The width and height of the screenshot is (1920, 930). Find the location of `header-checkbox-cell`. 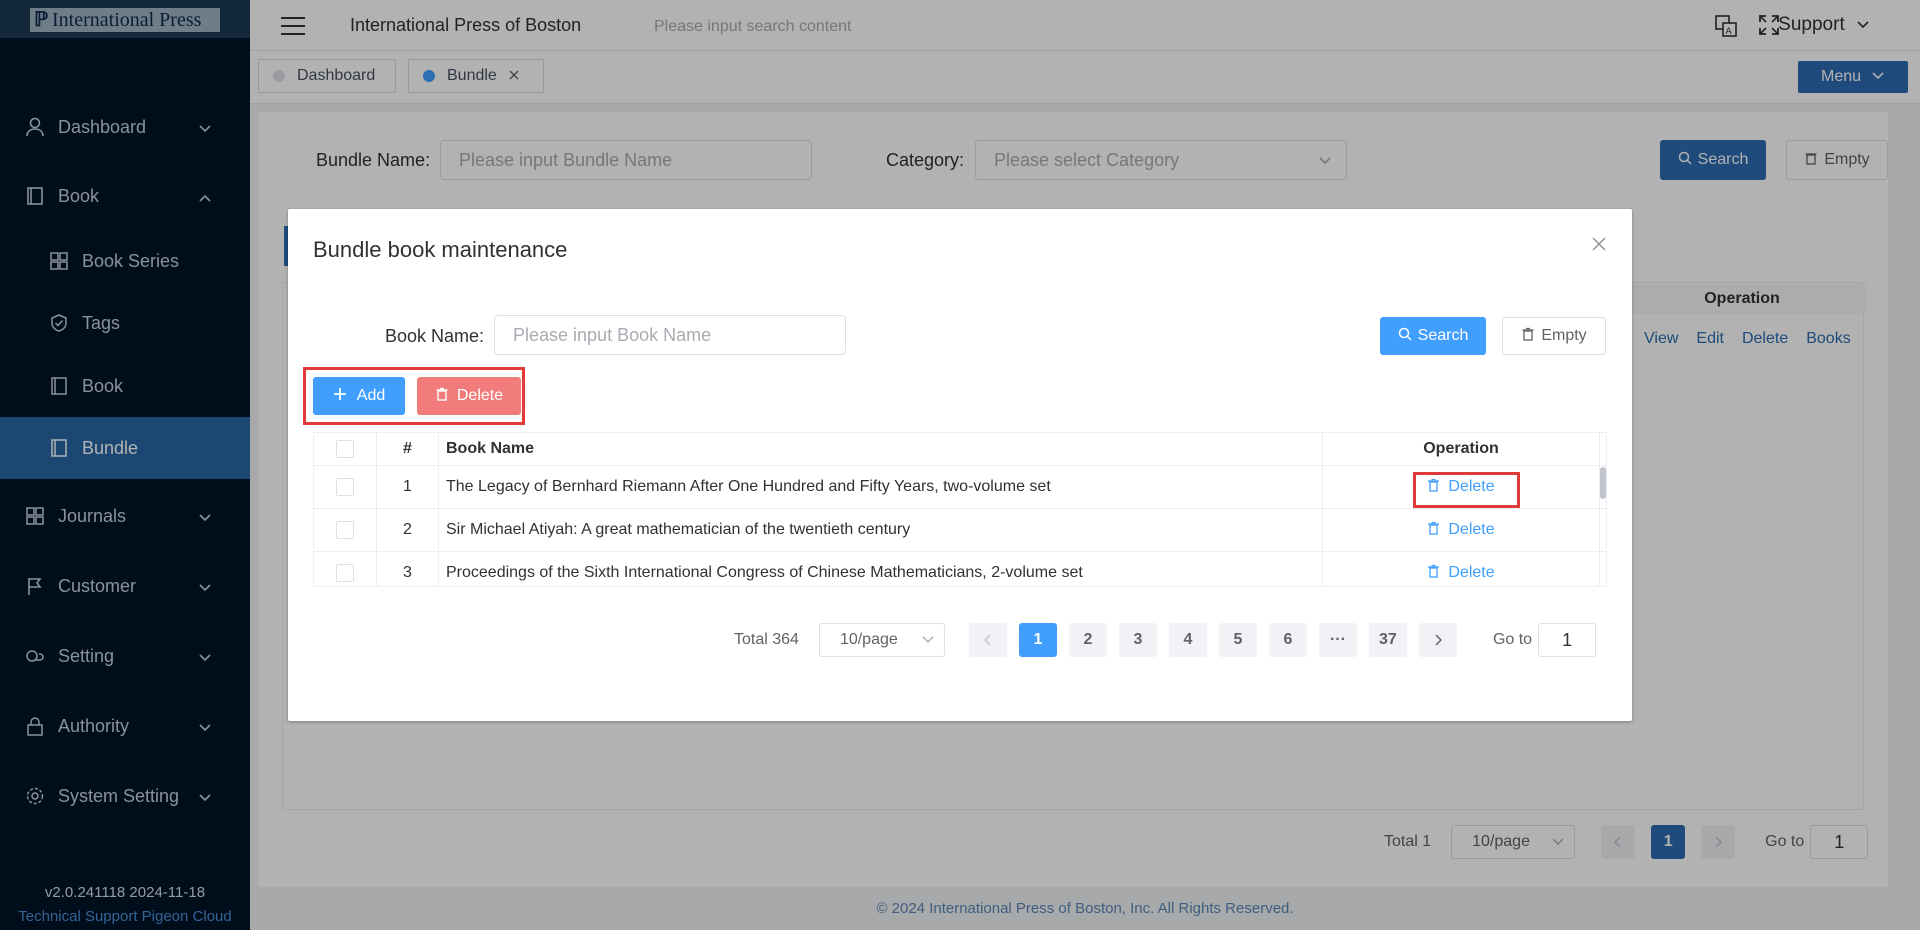

header-checkbox-cell is located at coordinates (345, 449).